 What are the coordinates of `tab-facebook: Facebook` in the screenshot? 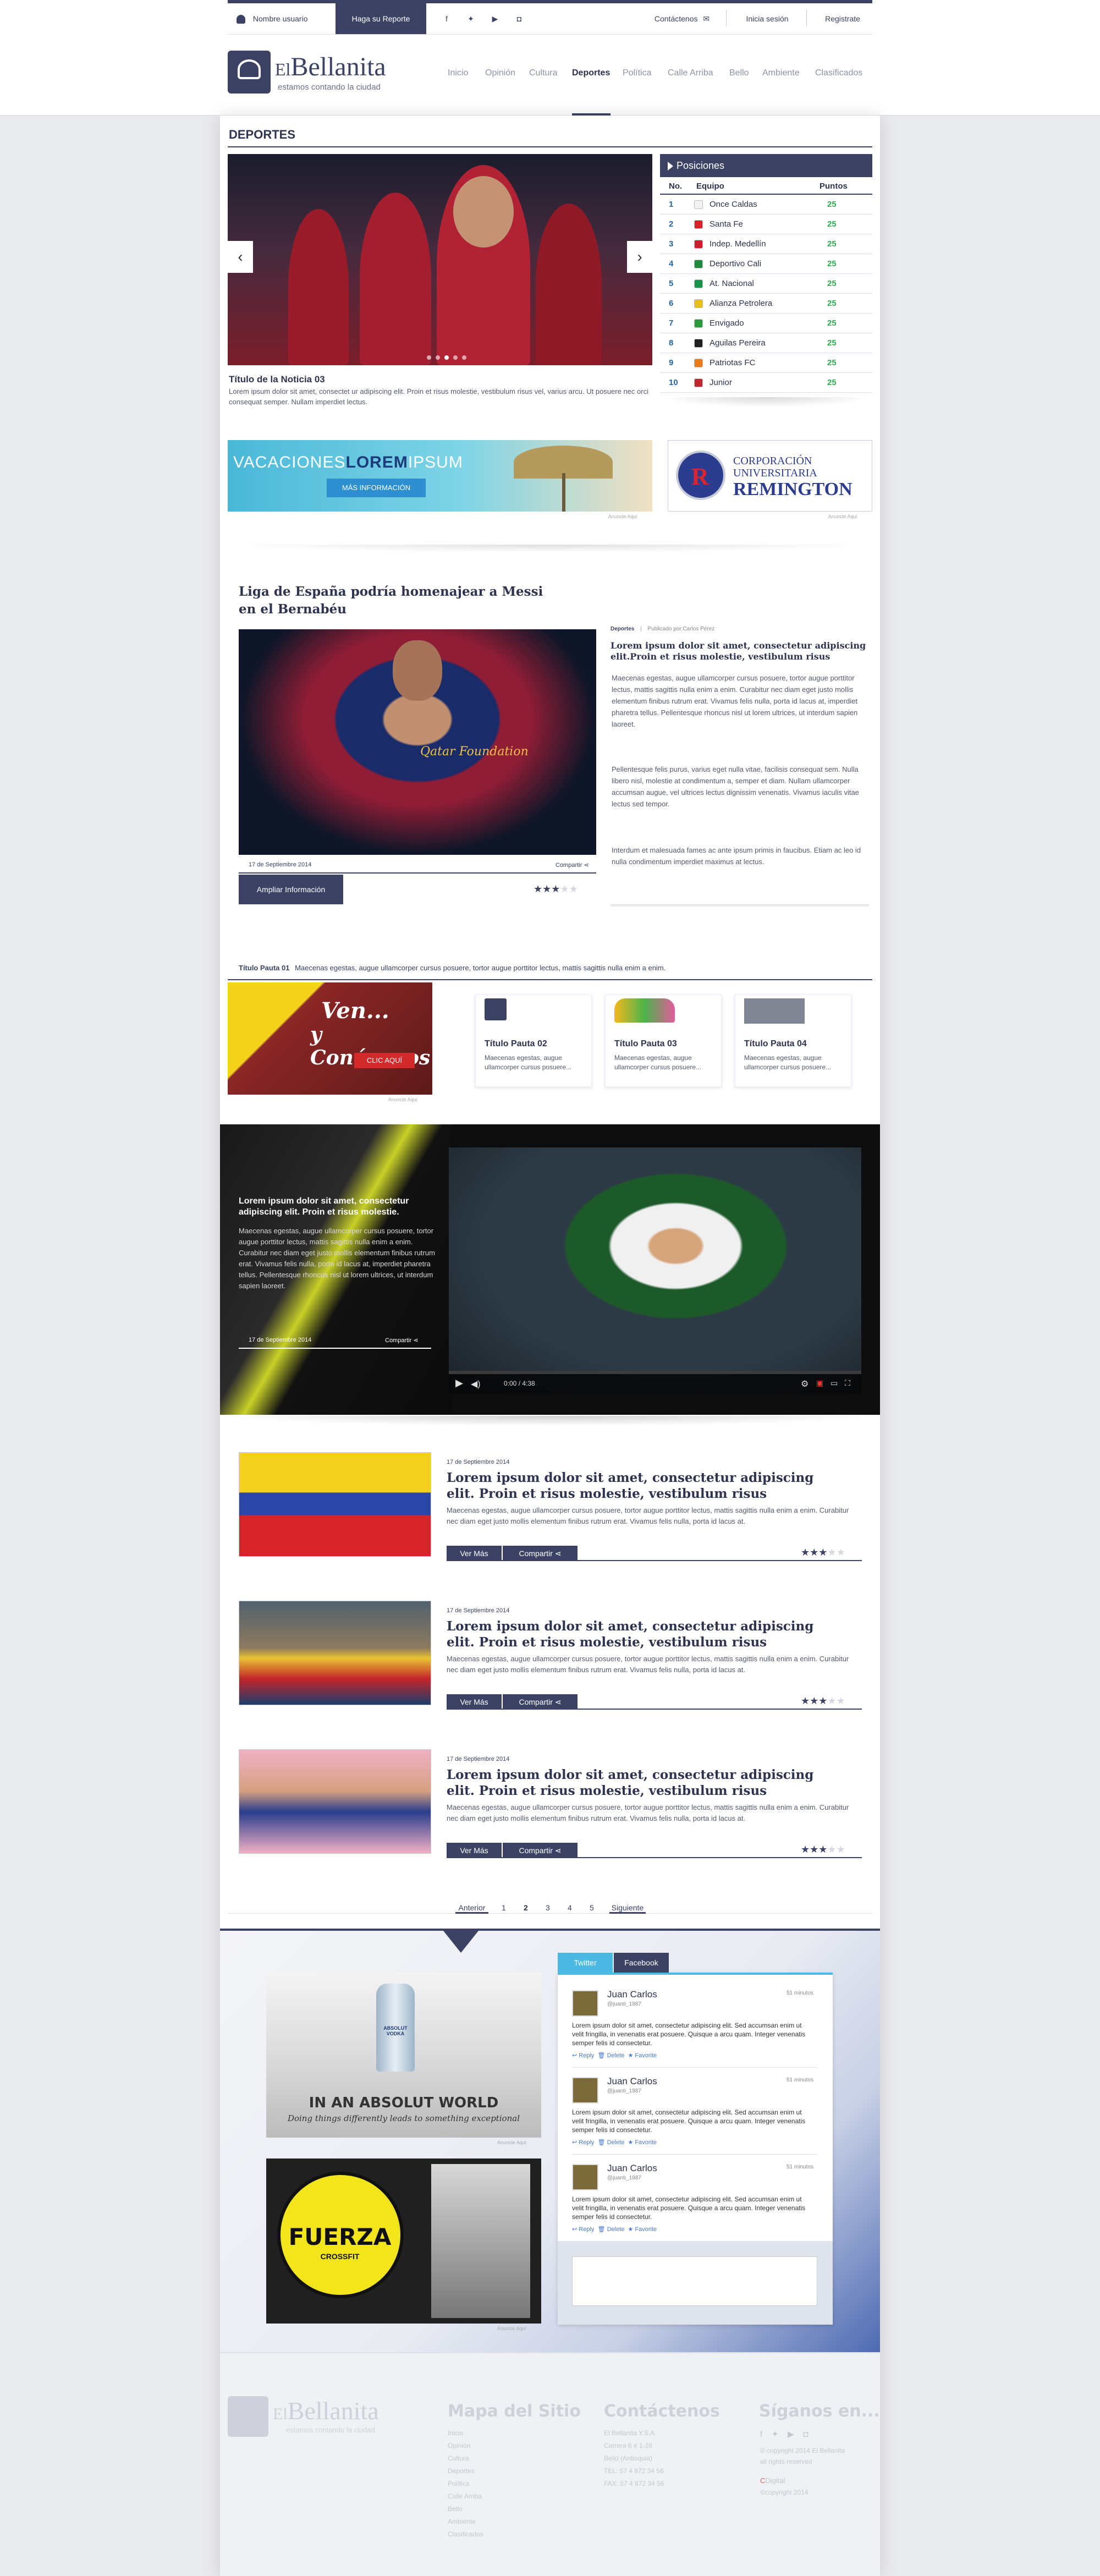 It's located at (641, 1963).